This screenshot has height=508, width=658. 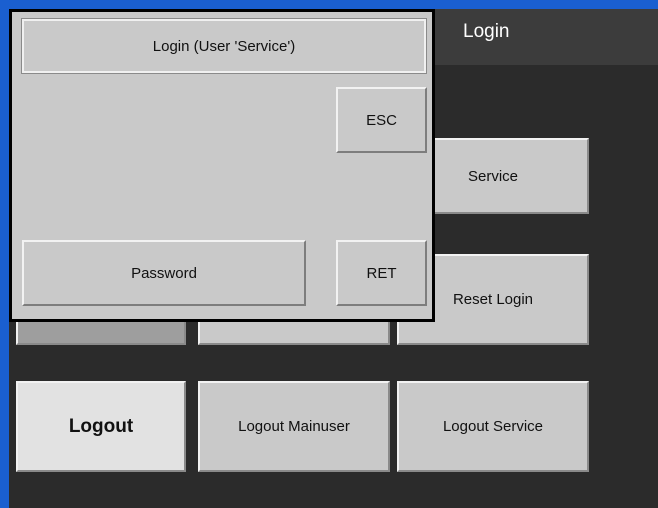 What do you see at coordinates (493, 176) in the screenshot?
I see `service-button-label: Service` at bounding box center [493, 176].